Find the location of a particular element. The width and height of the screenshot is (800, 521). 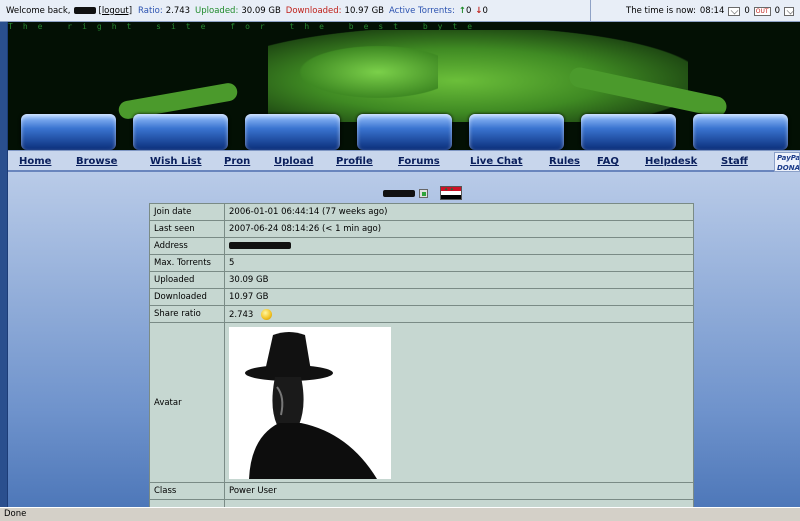

nav-faq: FAQ is located at coordinates (608, 161).